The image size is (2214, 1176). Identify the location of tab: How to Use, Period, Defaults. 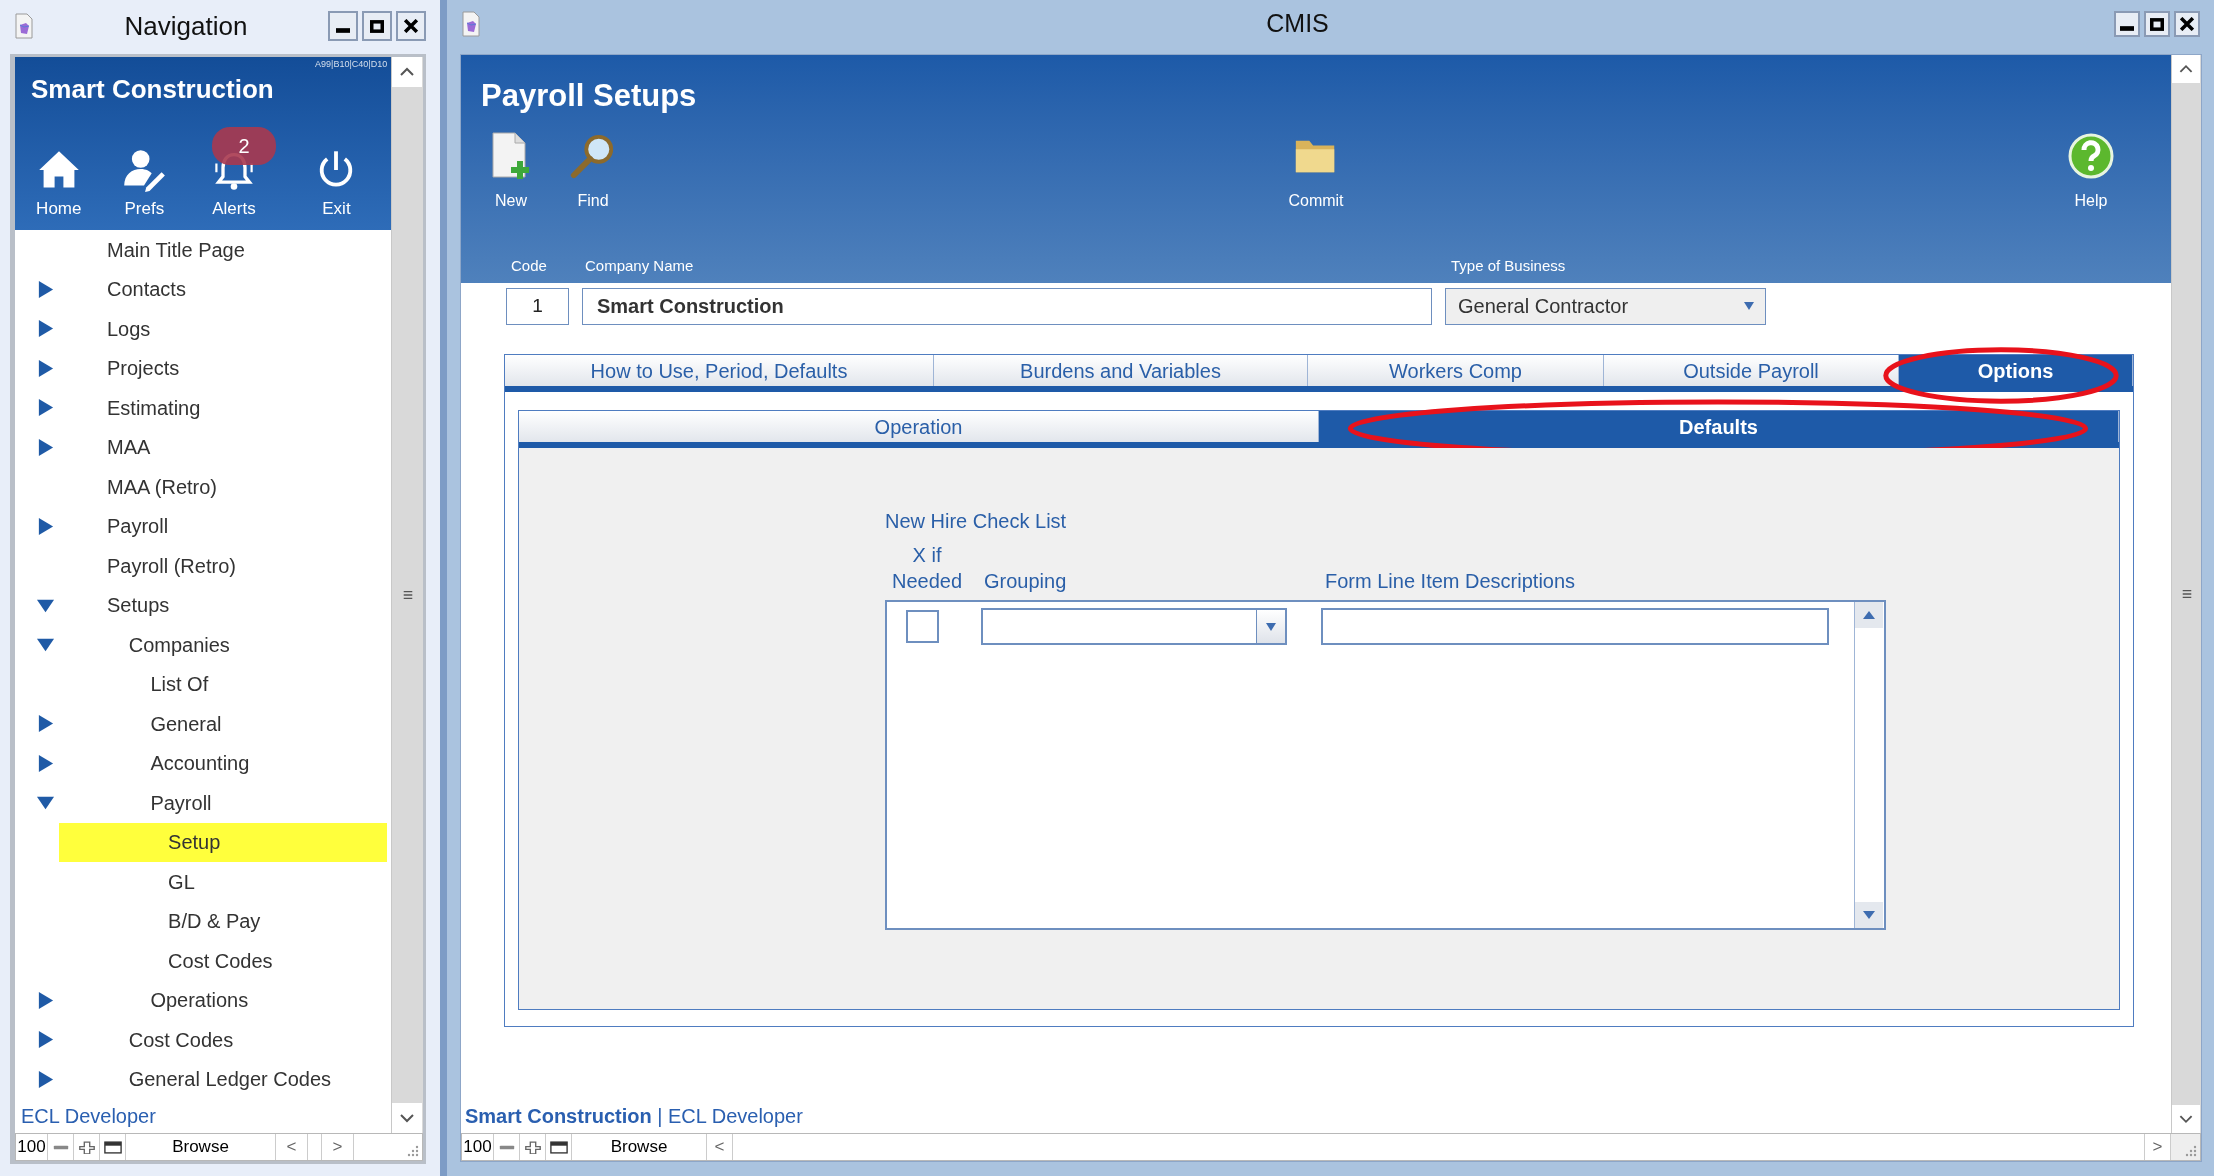
(719, 370).